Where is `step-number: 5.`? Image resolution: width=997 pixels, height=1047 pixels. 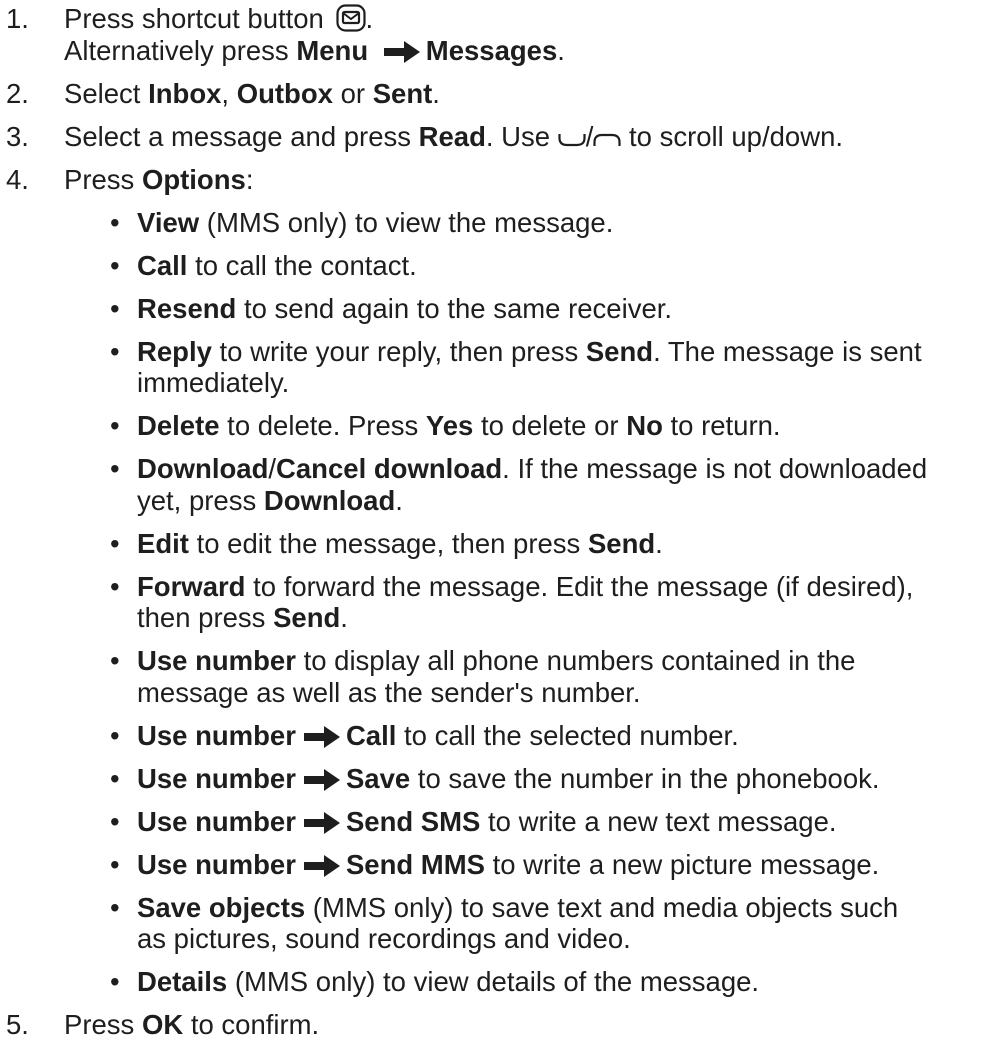 step-number: 5. is located at coordinates (17, 1024).